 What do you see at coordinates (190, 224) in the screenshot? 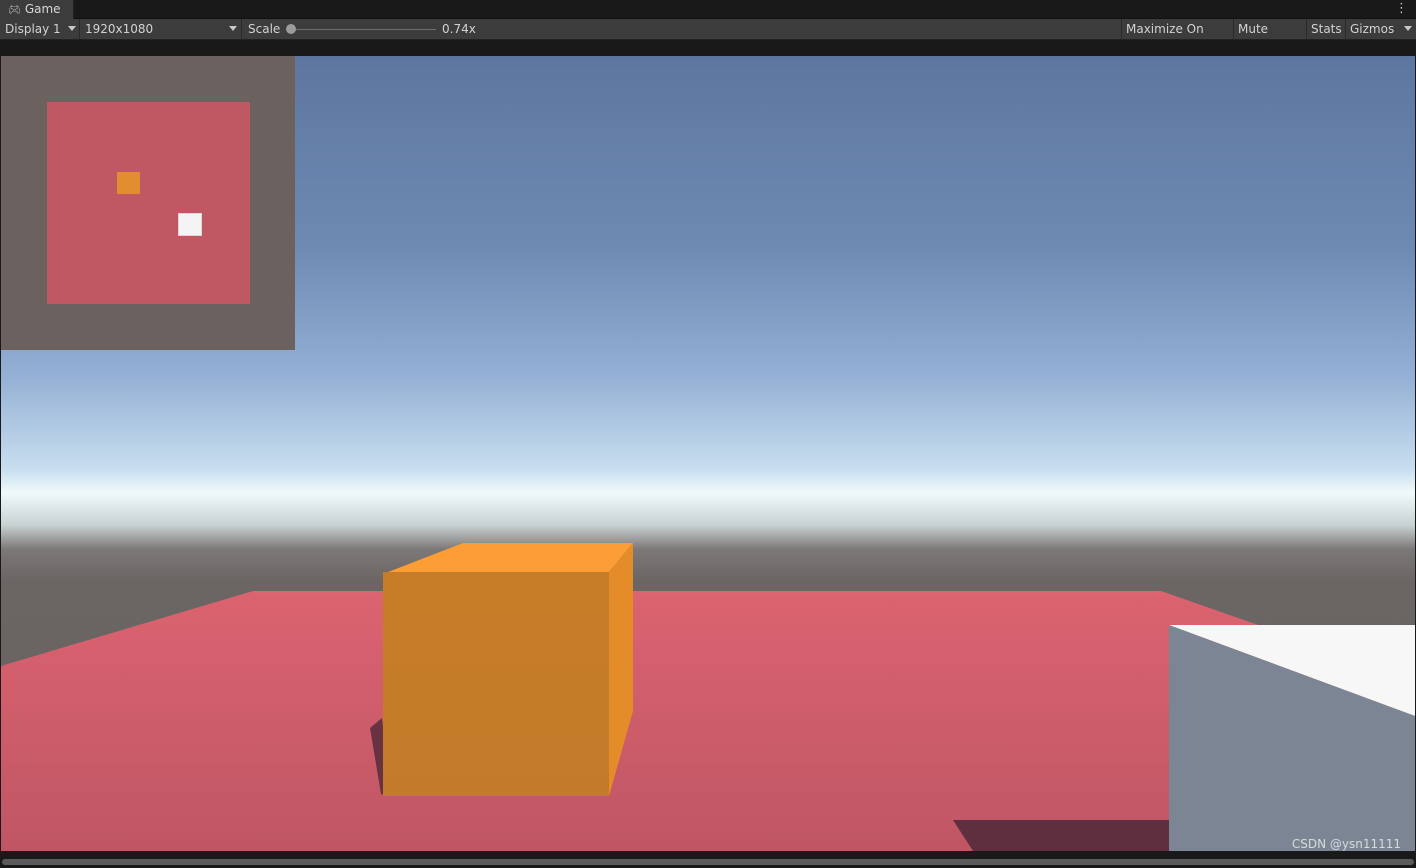
I see `minimap-player-marker` at bounding box center [190, 224].